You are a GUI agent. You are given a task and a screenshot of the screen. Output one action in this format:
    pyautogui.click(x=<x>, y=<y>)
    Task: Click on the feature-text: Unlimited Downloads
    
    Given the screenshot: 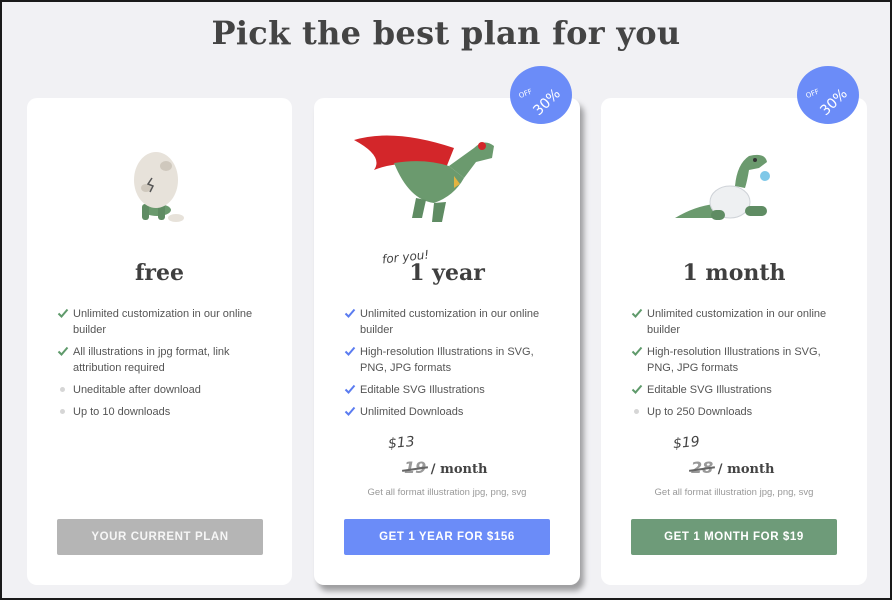 What is the action you would take?
    pyautogui.click(x=412, y=412)
    